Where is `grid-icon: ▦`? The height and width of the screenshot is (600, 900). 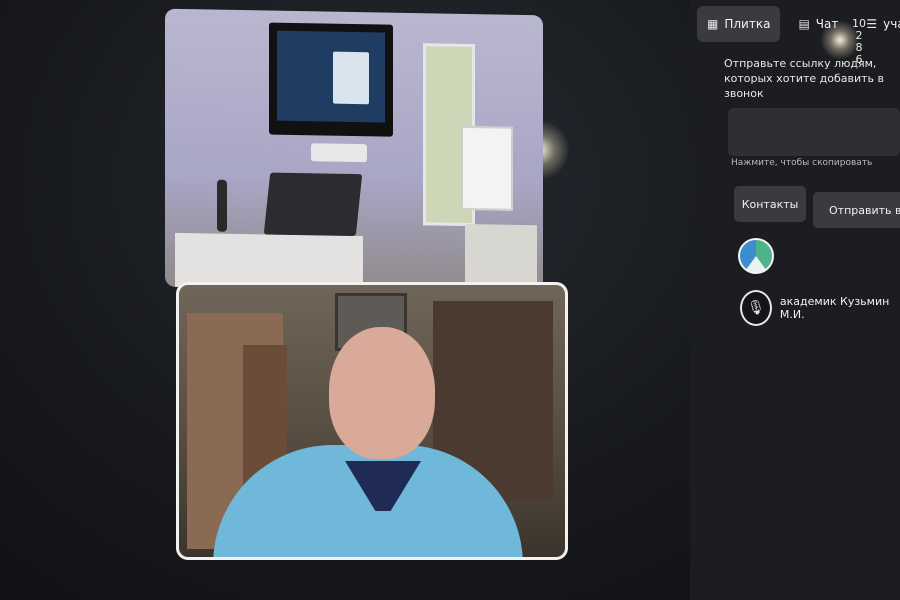
grid-icon: ▦ is located at coordinates (713, 24).